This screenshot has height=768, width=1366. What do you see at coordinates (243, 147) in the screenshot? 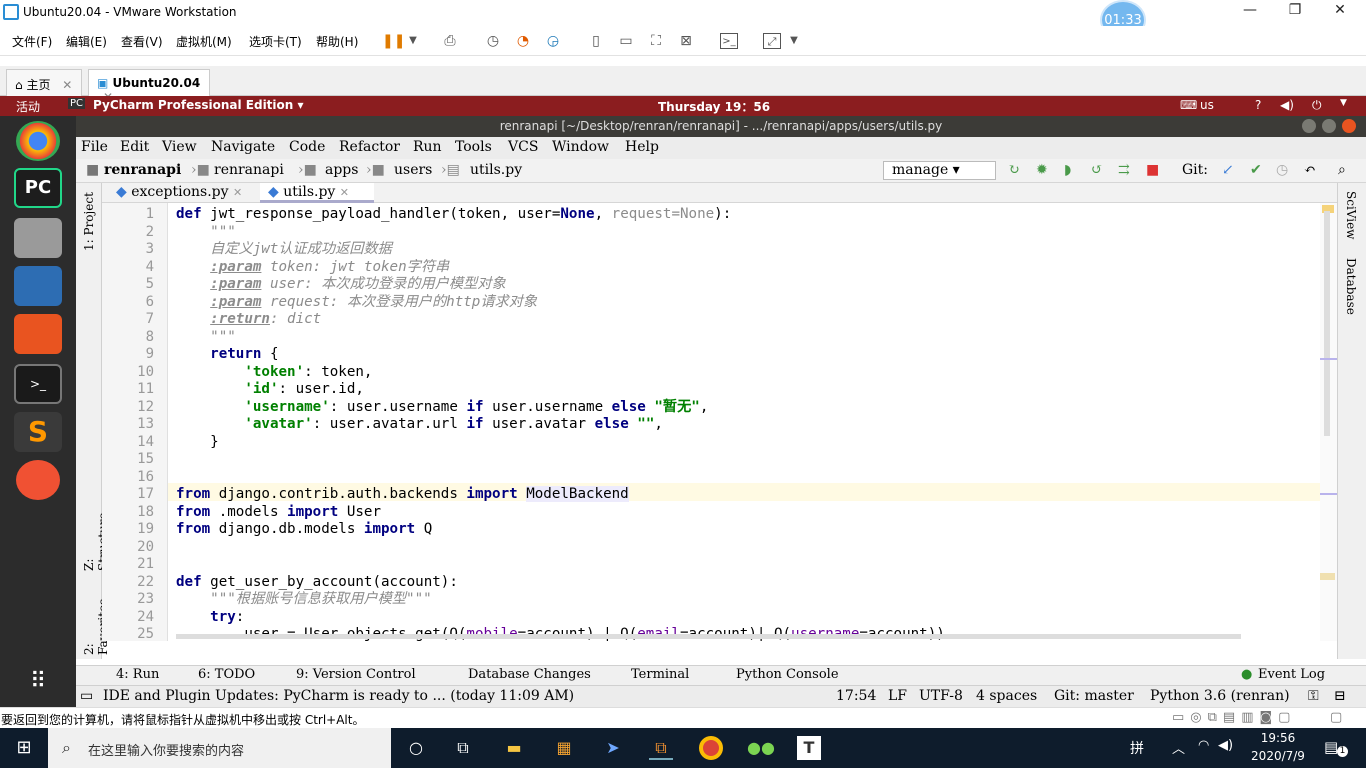
I see `menu-navigate: Navigate` at bounding box center [243, 147].